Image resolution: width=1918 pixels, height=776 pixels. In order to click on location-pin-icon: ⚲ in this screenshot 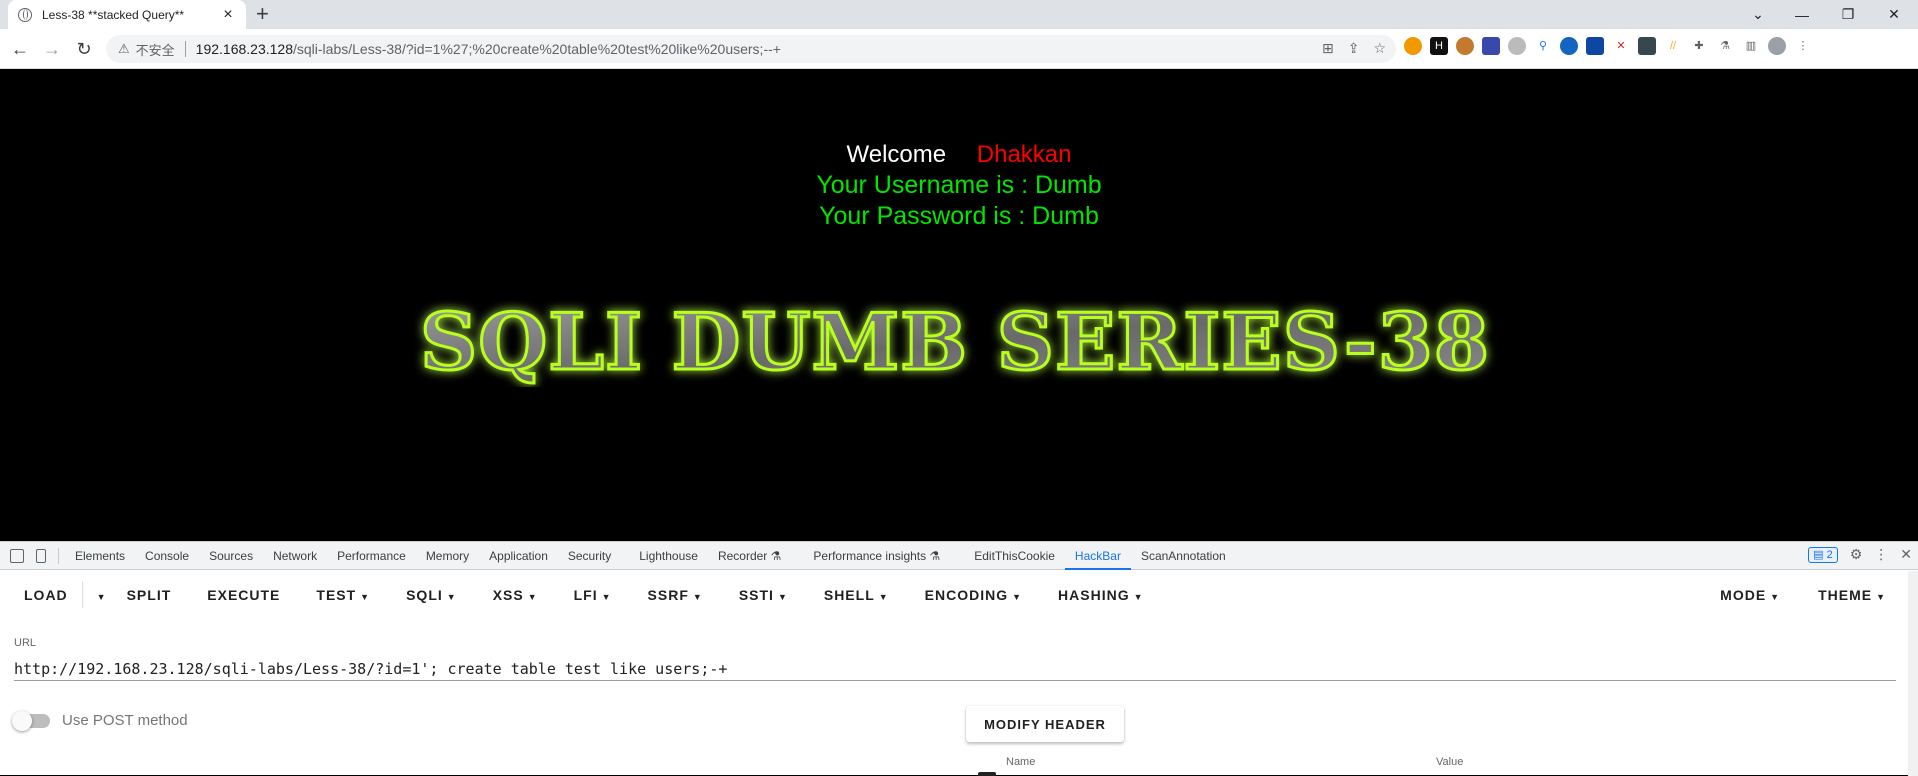, I will do `click(1543, 46)`.